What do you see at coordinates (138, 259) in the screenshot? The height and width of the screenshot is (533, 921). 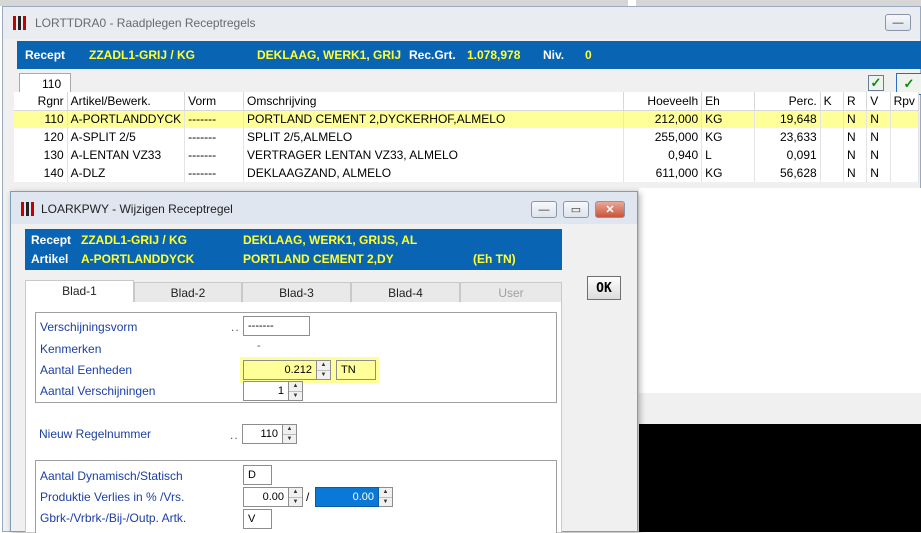 I see `dialog-artikel-value: A-PORTLANDDYCK` at bounding box center [138, 259].